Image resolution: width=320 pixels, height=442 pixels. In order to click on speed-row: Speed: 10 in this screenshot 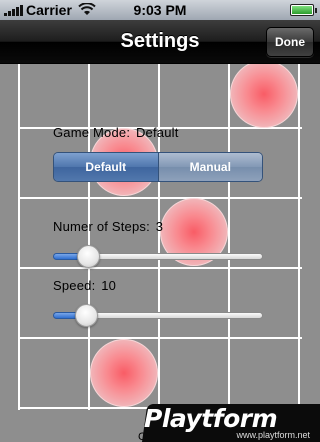, I will do `click(84, 285)`.